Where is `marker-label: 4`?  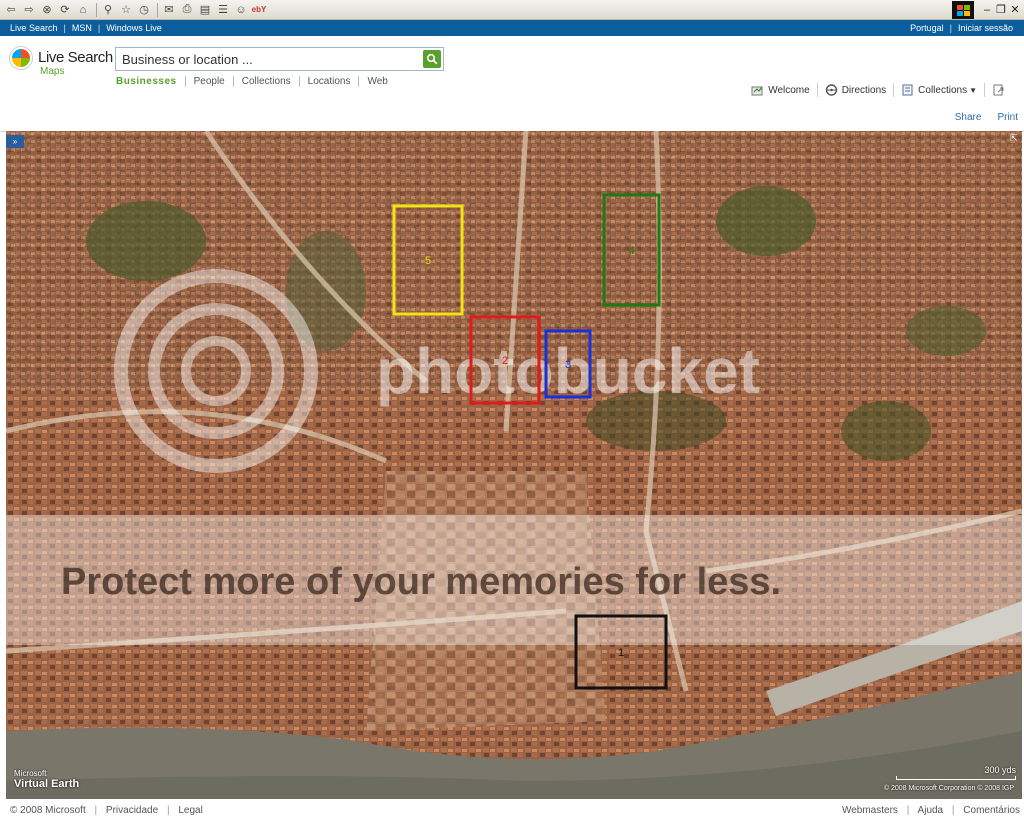 marker-label: 4 is located at coordinates (631, 251).